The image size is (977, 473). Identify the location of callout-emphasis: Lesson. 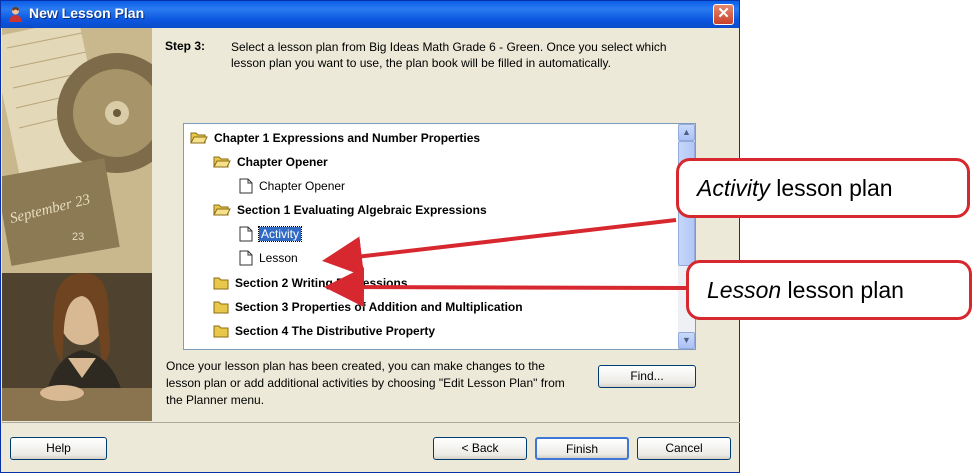
(744, 289).